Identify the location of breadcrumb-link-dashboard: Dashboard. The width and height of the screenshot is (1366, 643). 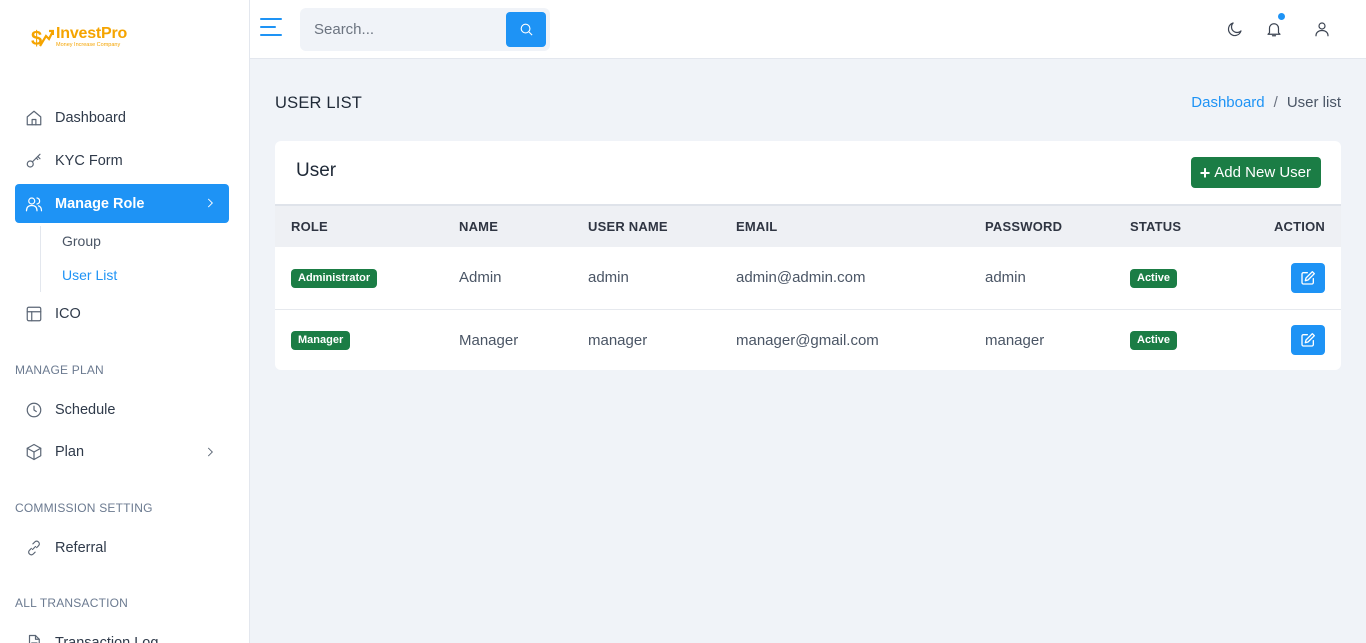
(1227, 102).